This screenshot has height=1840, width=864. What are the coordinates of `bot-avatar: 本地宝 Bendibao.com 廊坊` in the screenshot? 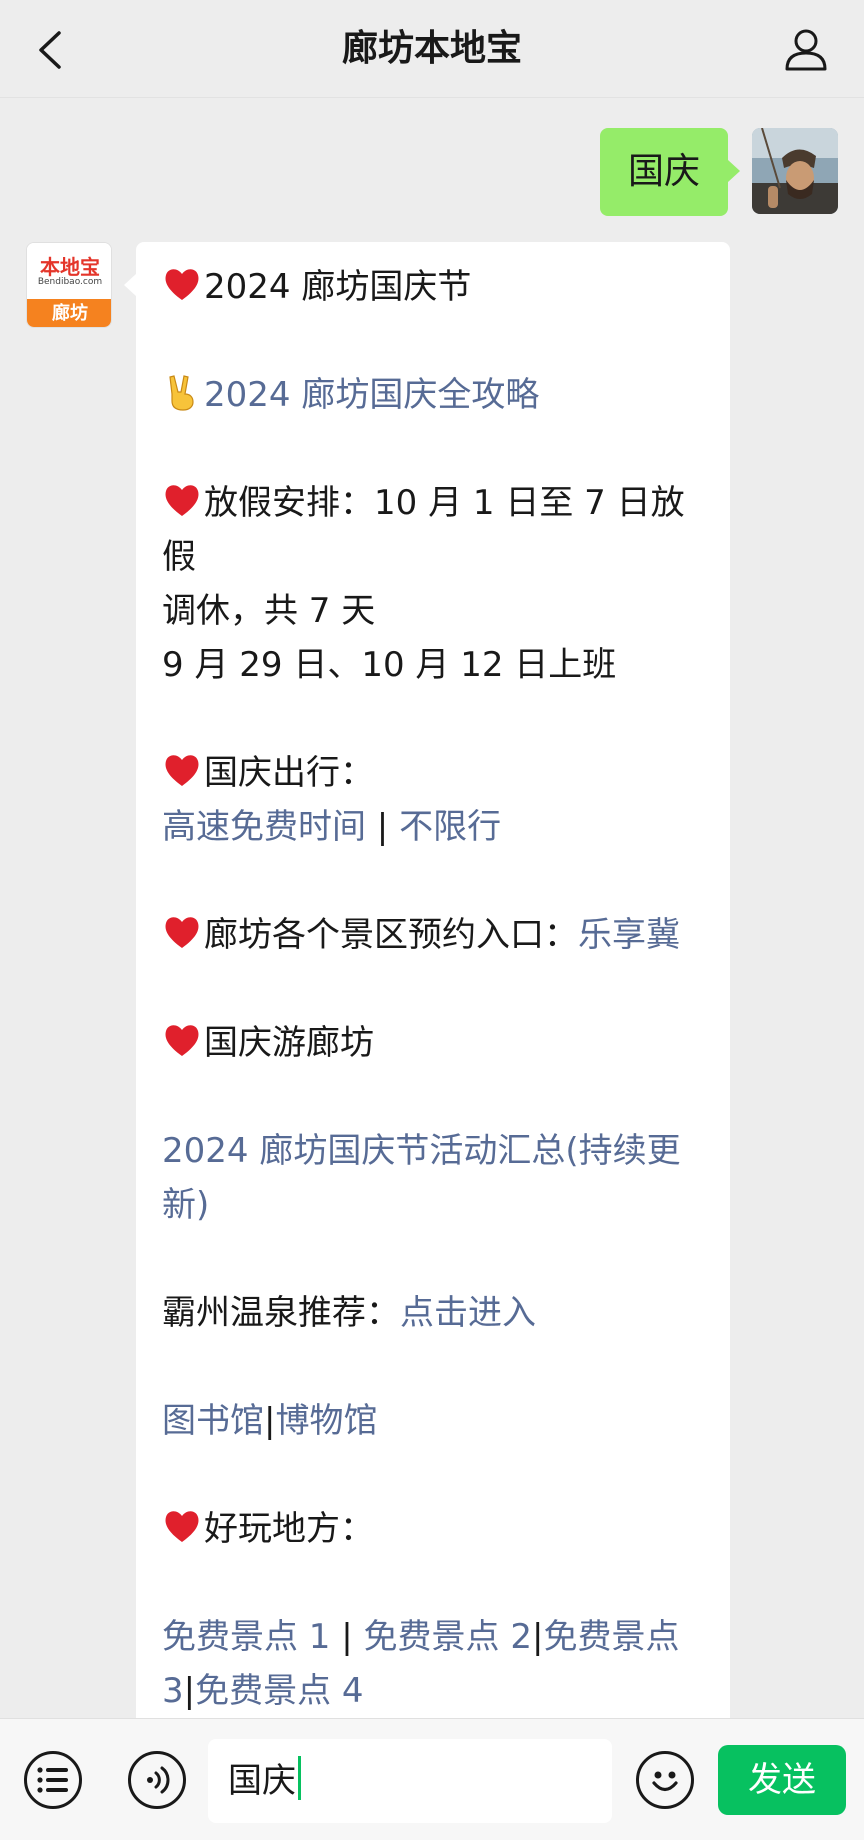 It's located at (69, 285).